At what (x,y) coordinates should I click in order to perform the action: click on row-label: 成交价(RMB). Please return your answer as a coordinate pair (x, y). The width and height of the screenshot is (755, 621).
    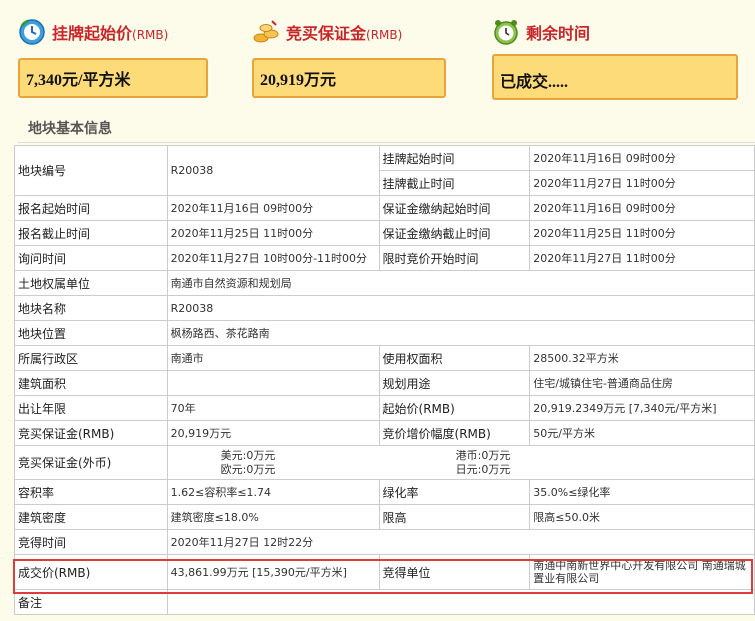
    Looking at the image, I should click on (91, 572).